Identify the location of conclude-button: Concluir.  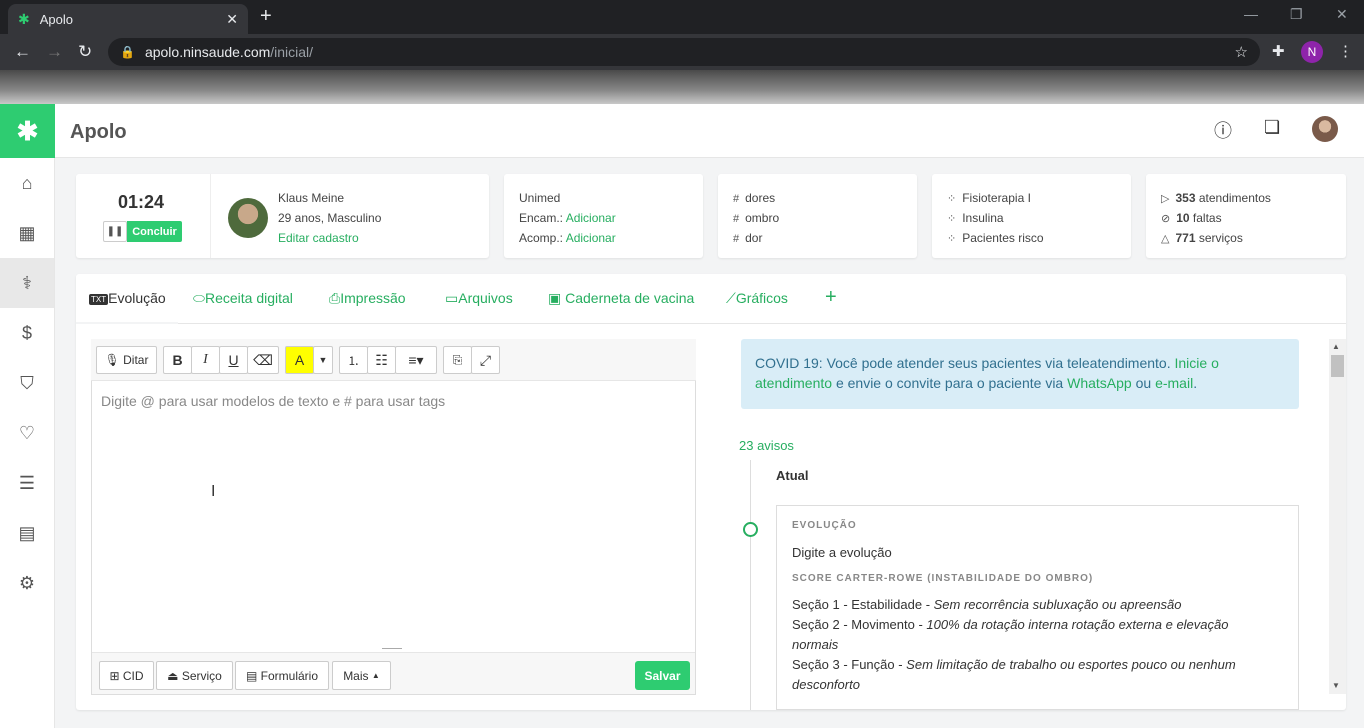
(154, 231).